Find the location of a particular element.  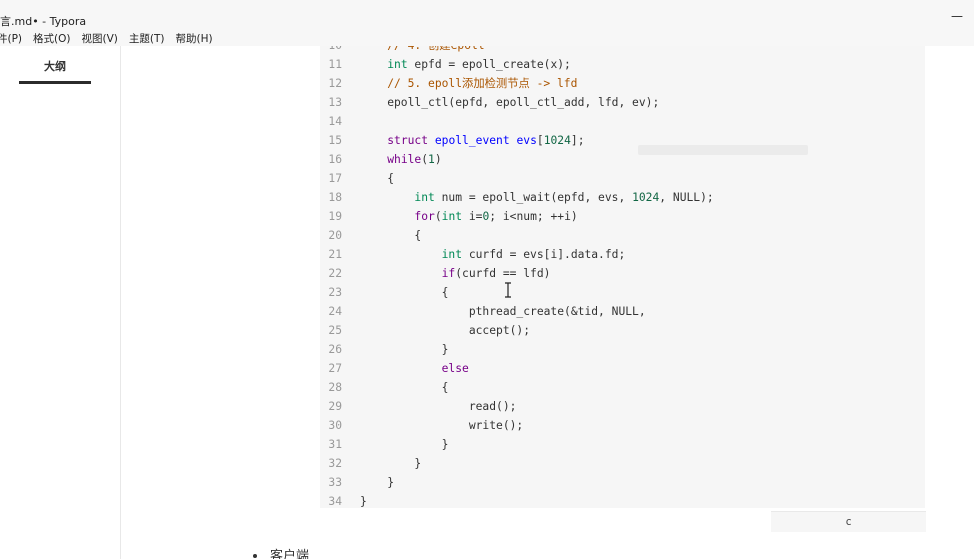

code-text: int epfd = epoll_create(x); is located at coordinates (465, 64).